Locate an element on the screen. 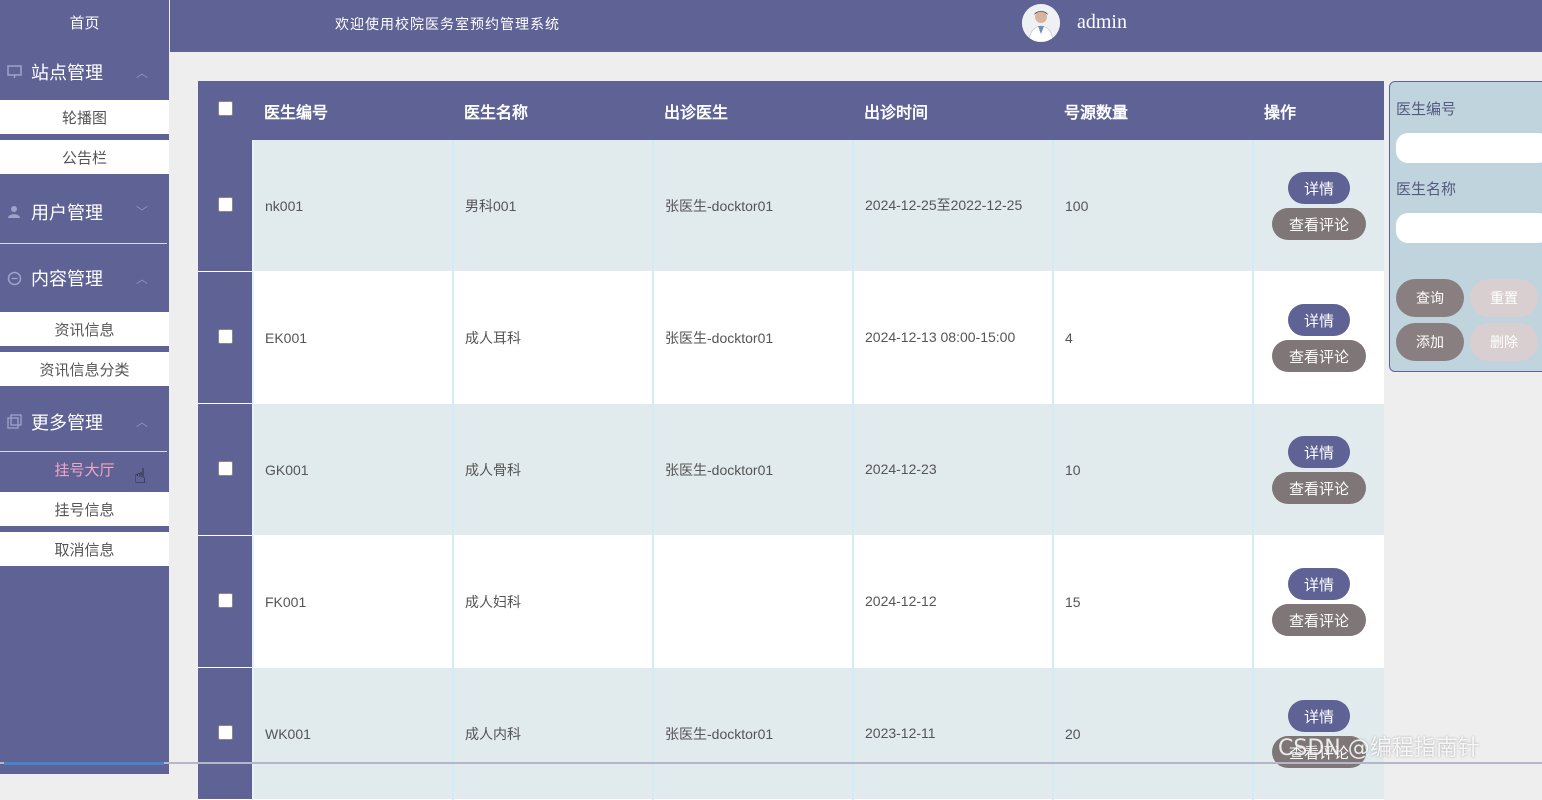 This screenshot has width=1542, height=800. col-header-id: 医生编号 is located at coordinates (353, 110).